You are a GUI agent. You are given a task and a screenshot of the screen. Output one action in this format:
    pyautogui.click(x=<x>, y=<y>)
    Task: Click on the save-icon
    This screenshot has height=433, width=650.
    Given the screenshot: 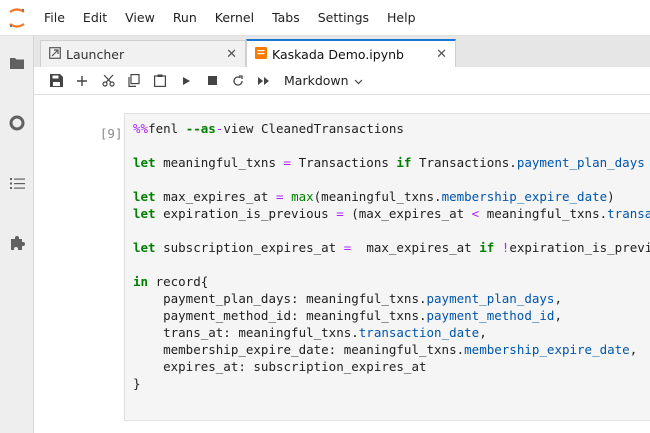 What is the action you would take?
    pyautogui.click(x=56, y=81)
    